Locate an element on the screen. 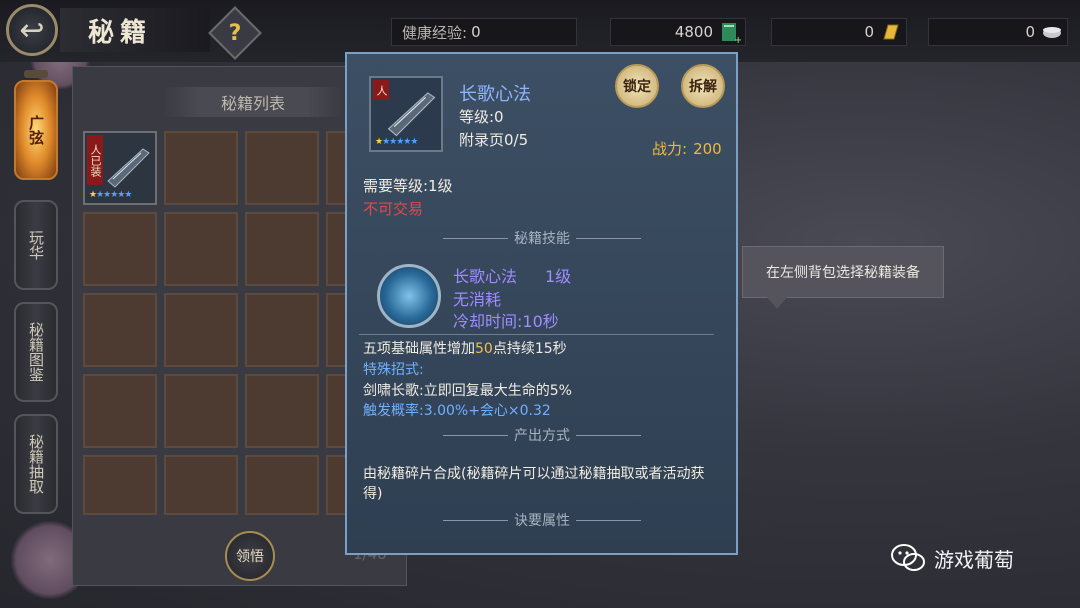 Image resolution: width=1080 pixels, height=608 pixels. trigger-chance: 触发概率:3.00%+会心×0.32 is located at coordinates (457, 411).